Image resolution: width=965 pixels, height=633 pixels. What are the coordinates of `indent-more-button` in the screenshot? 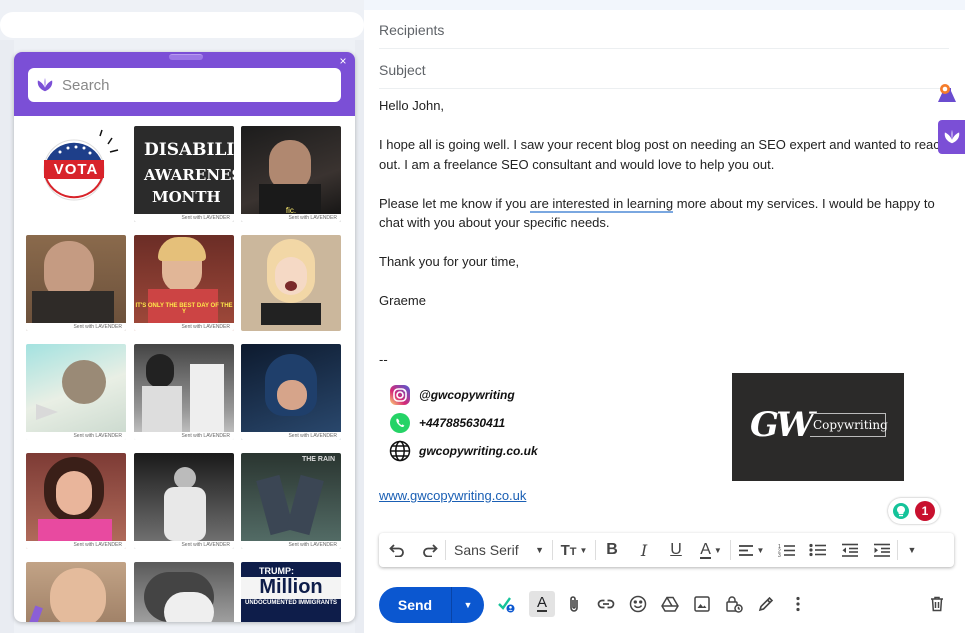 It's located at (881, 550).